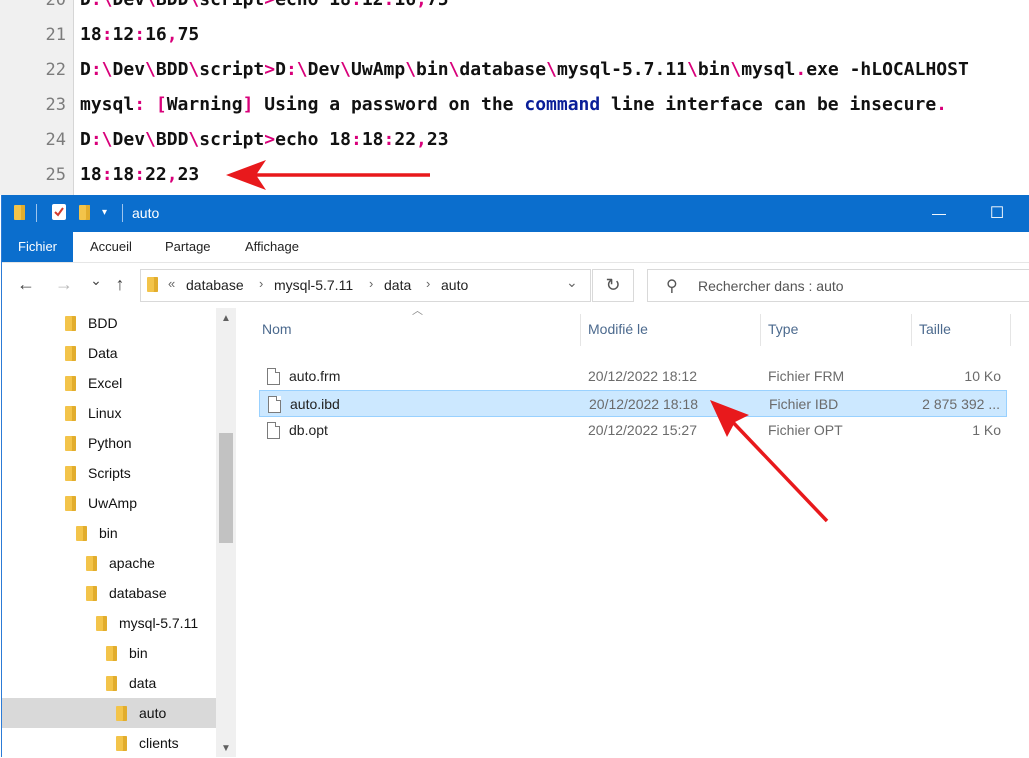 This screenshot has height=758, width=1029. I want to click on tree-item-bdd: BDD, so click(109, 323).